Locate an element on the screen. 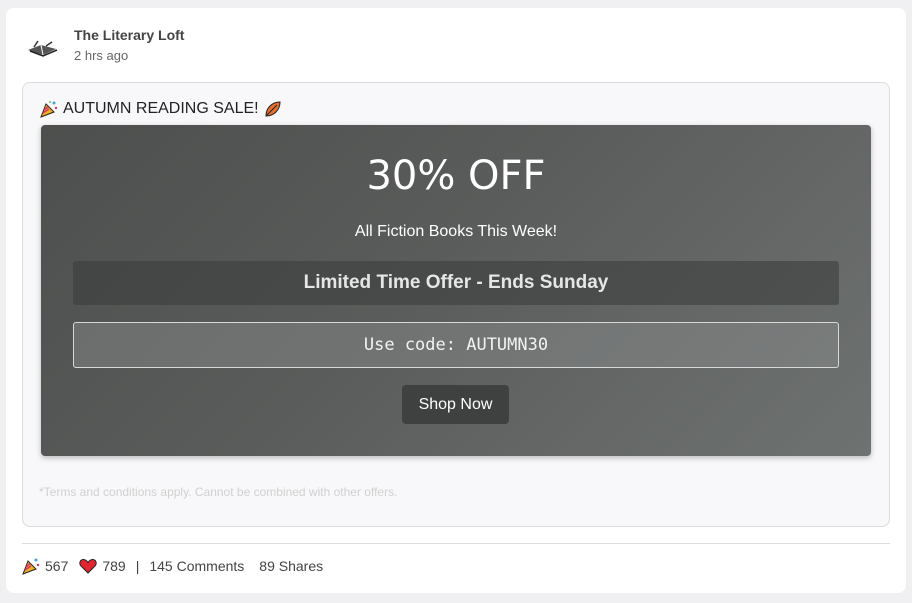  post-headline: AUTUMN READING SALE! is located at coordinates (161, 109).